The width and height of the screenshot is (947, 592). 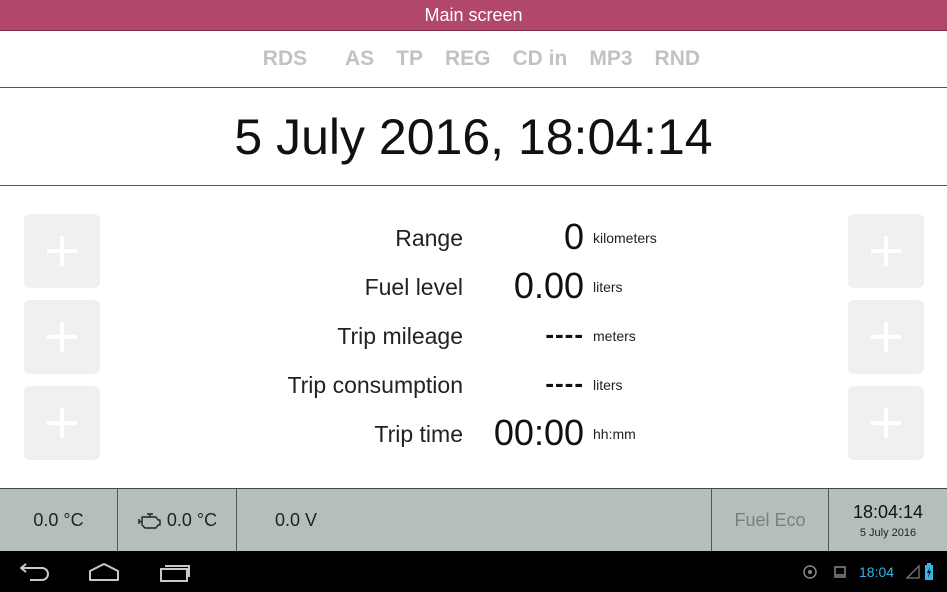 I want to click on fuel-eco-cell: Fuel Eco, so click(x=770, y=520).